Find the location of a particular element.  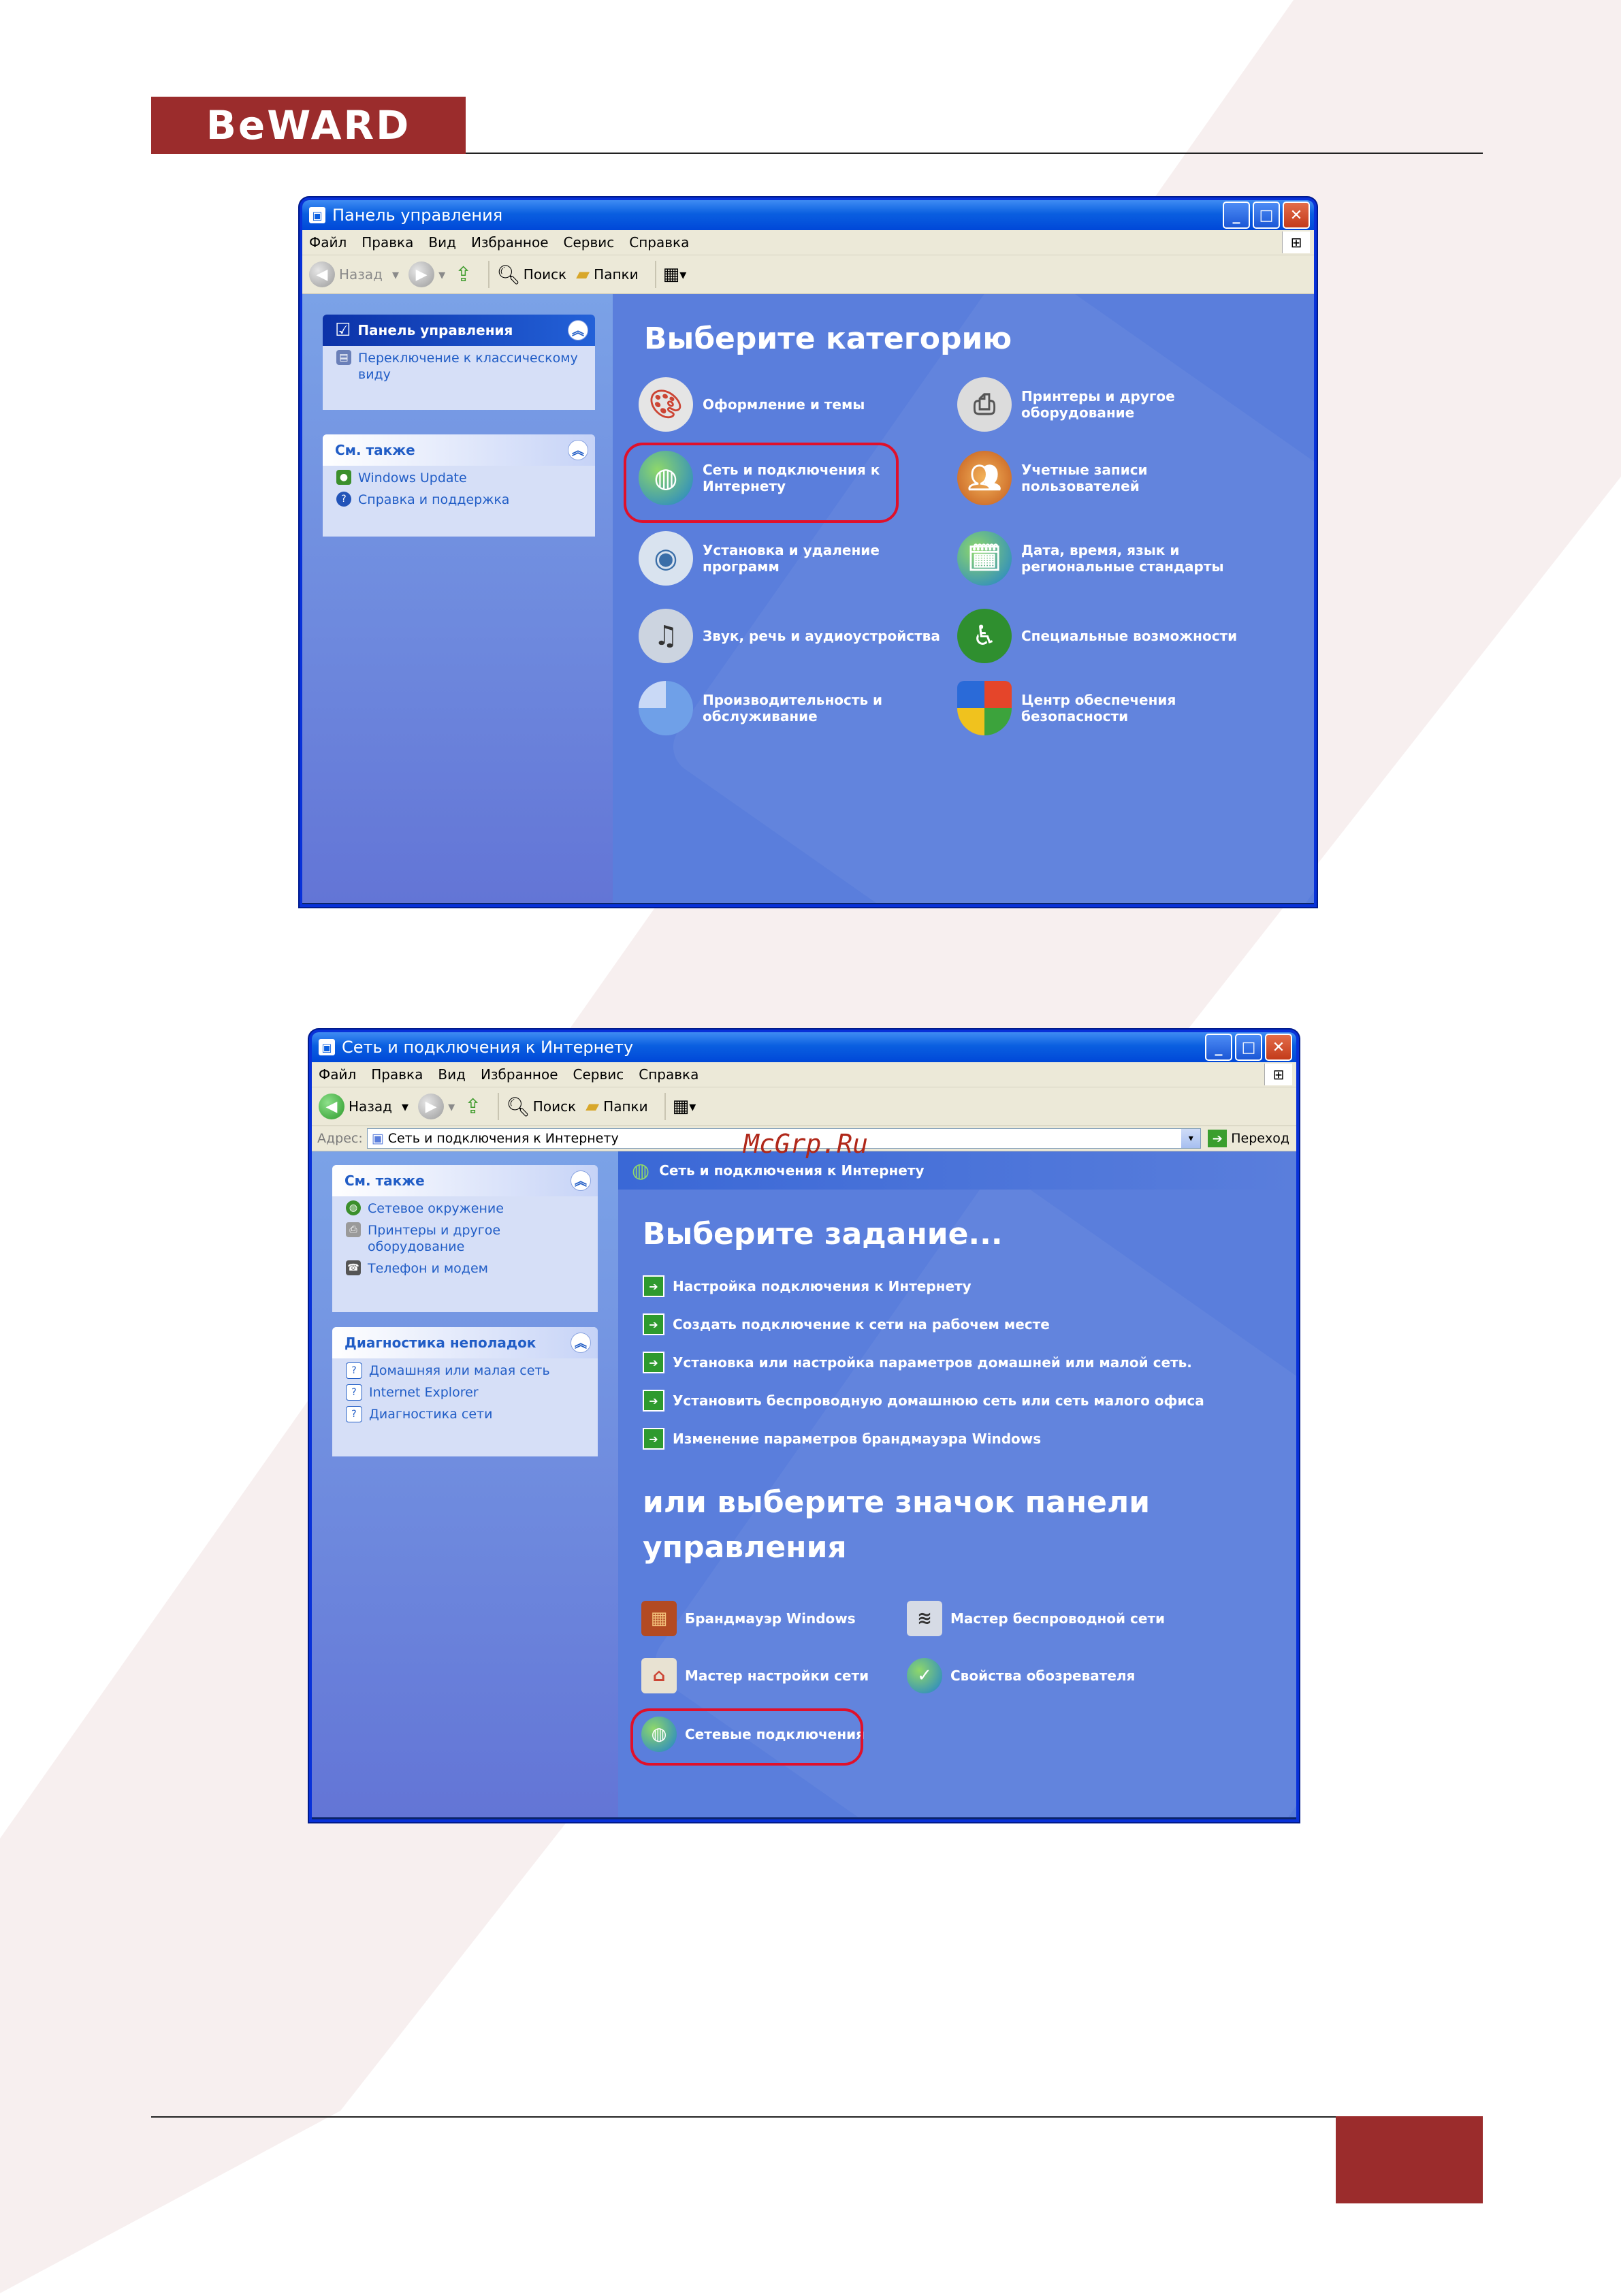

icons-heading-line1: или выберите значок панели is located at coordinates (897, 1502).